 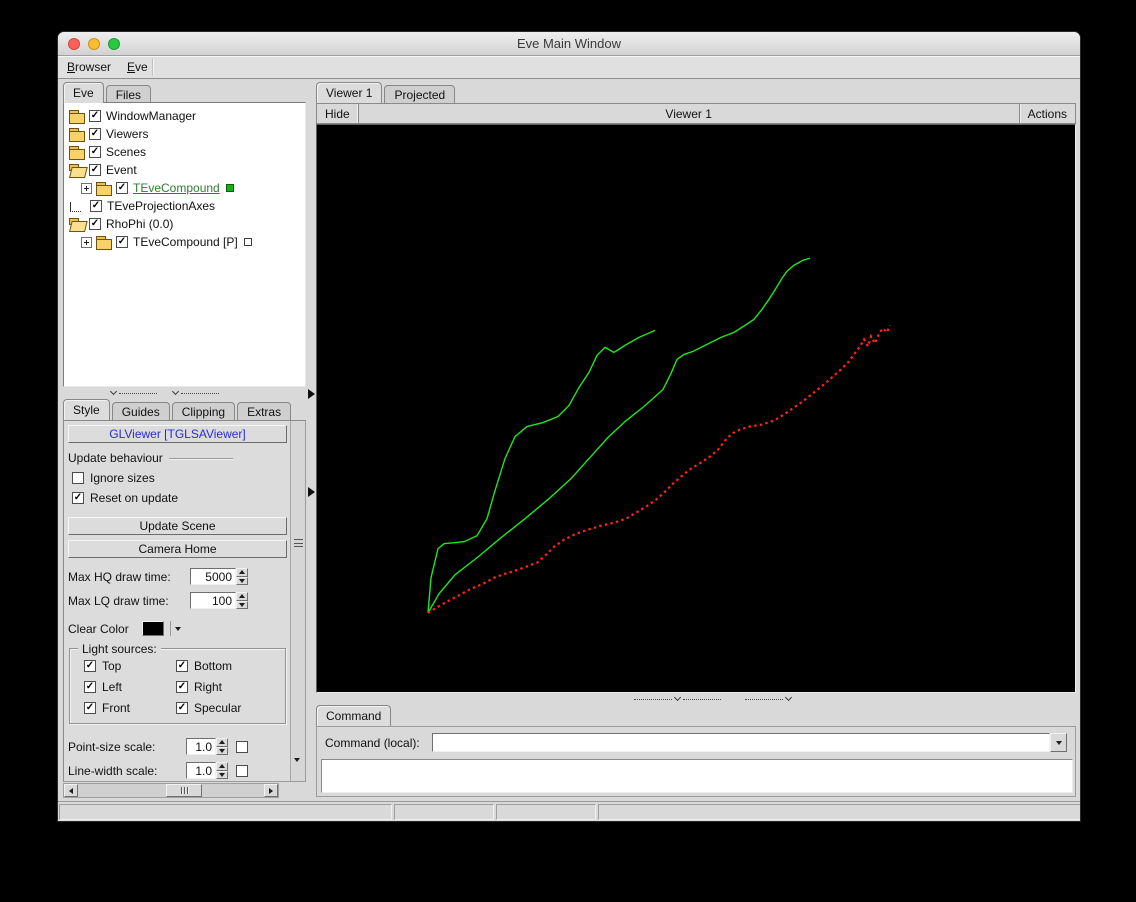 What do you see at coordinates (201, 770) in the screenshot?
I see `line-width-value: 1.0` at bounding box center [201, 770].